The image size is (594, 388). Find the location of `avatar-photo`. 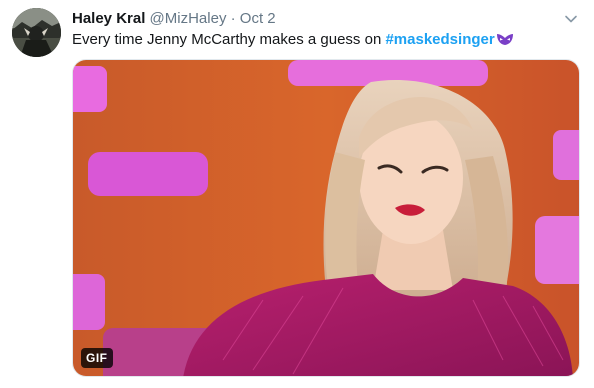

avatar-photo is located at coordinates (36, 32).